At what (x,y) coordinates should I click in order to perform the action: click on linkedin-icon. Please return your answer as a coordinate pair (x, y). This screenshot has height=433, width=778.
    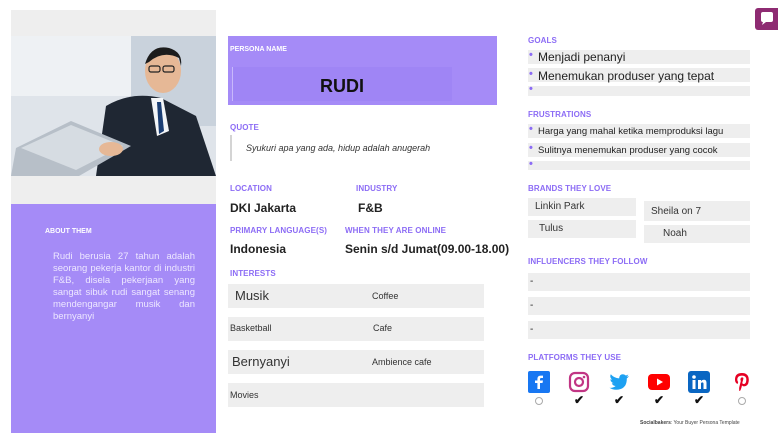
    Looking at the image, I should click on (699, 382).